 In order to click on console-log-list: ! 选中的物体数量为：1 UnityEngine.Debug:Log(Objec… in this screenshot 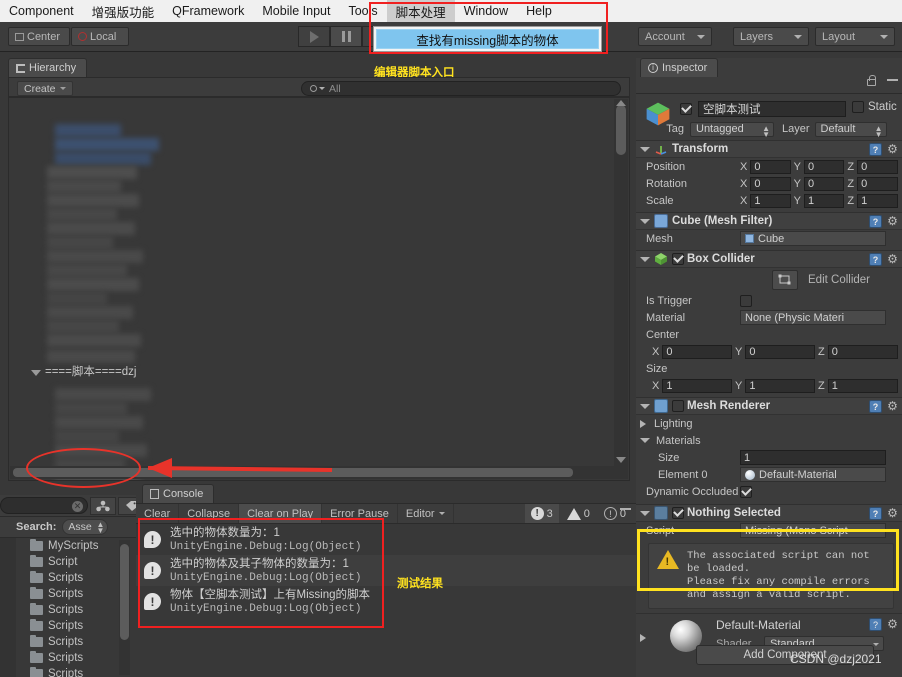, I will do `click(386, 600)`.